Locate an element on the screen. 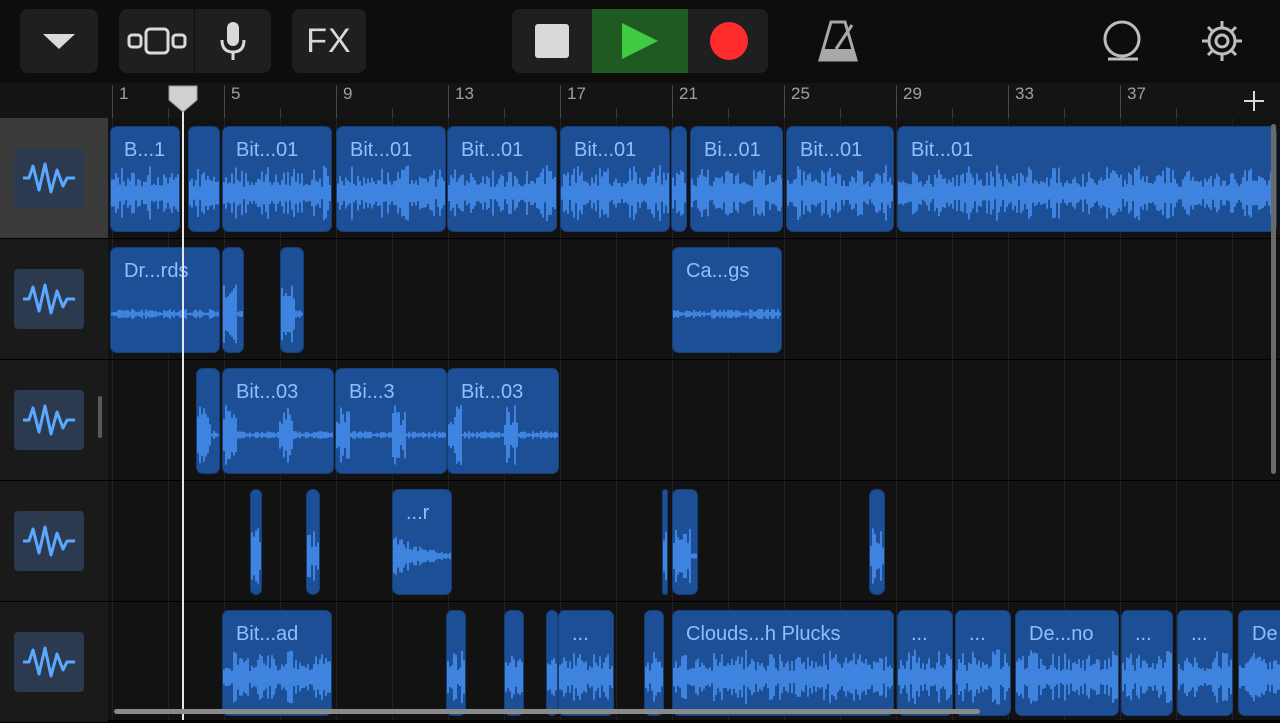 This screenshot has width=1280, height=723. metronome-button is located at coordinates (838, 41).